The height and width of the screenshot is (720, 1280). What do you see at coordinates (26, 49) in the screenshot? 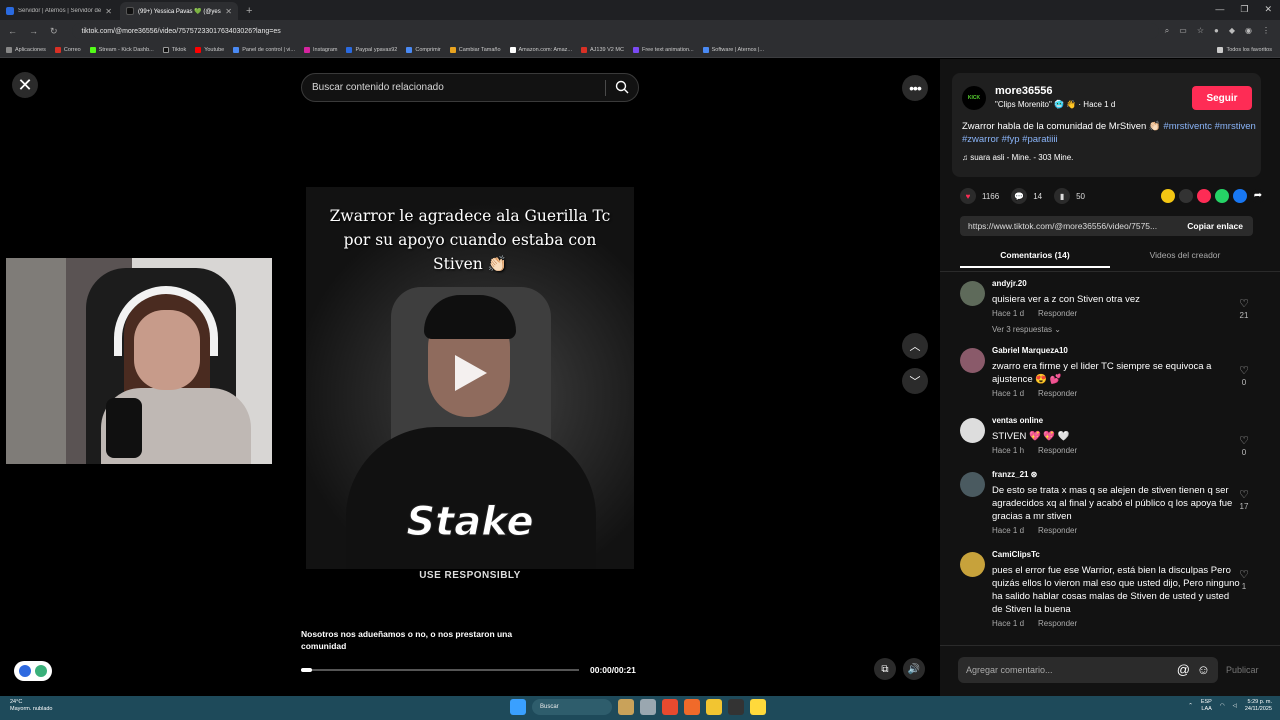
I see `bookmark-item: Aplicaciones` at bounding box center [26, 49].